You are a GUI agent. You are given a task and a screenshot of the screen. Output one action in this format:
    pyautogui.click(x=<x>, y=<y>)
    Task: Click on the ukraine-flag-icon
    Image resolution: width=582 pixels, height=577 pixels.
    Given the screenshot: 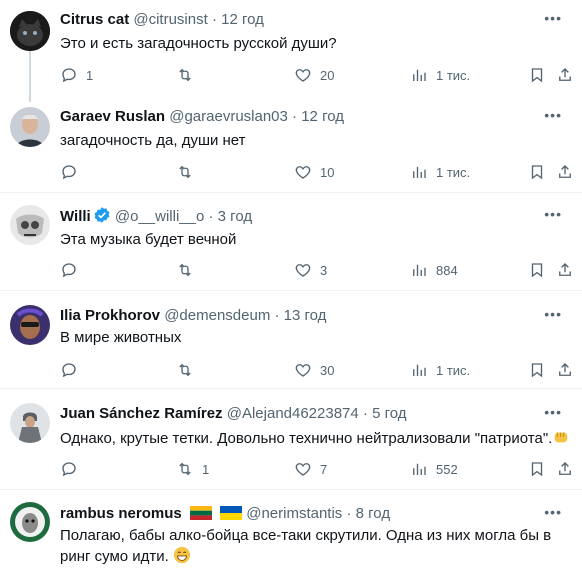 What is the action you would take?
    pyautogui.click(x=231, y=513)
    